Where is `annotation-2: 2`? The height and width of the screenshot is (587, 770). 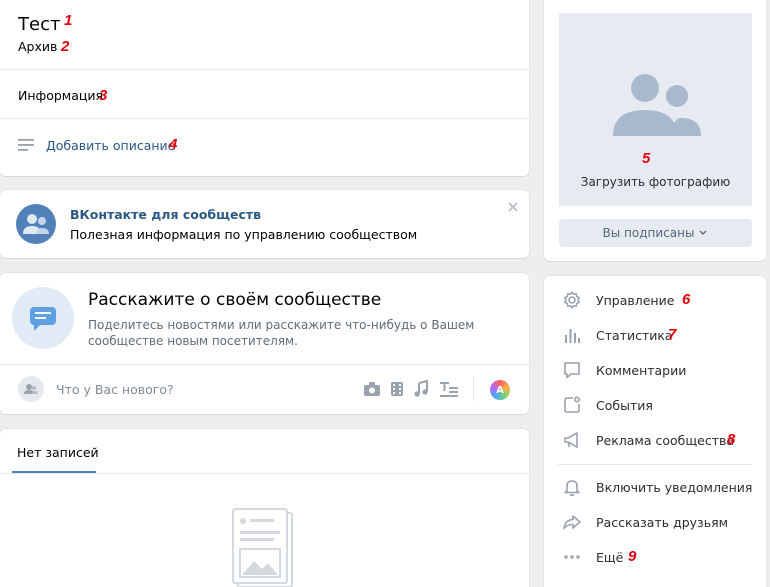
annotation-2: 2 is located at coordinates (65, 46).